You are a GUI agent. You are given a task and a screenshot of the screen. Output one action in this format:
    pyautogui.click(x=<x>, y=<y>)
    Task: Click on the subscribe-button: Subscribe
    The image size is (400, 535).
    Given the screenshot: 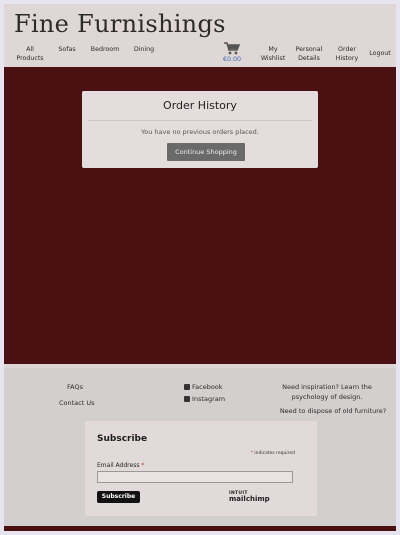 What is the action you would take?
    pyautogui.click(x=118, y=497)
    